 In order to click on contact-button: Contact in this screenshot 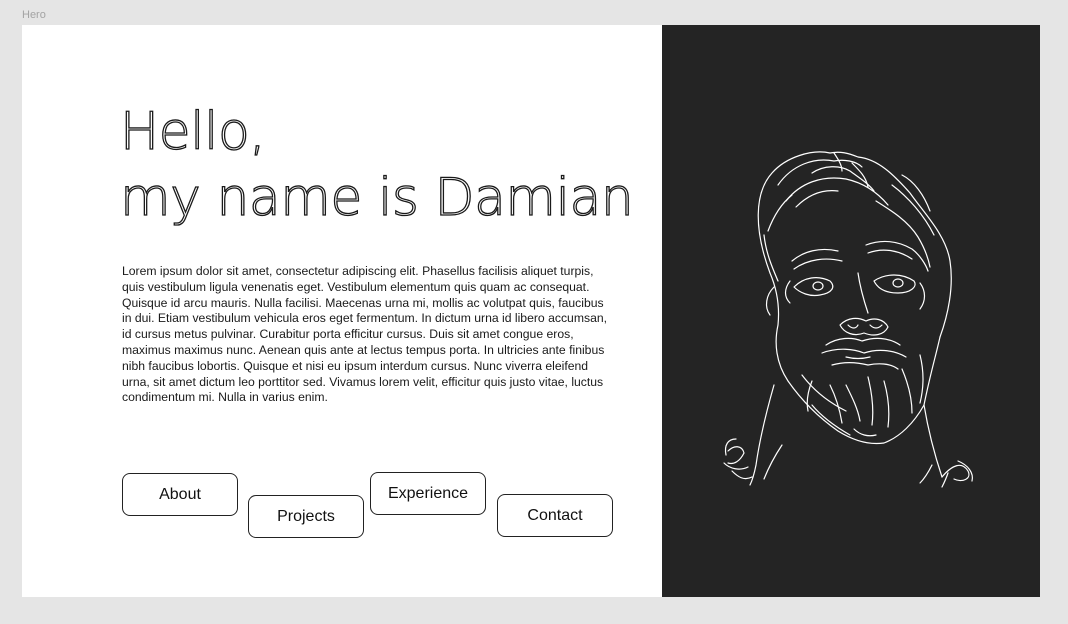, I will do `click(555, 515)`.